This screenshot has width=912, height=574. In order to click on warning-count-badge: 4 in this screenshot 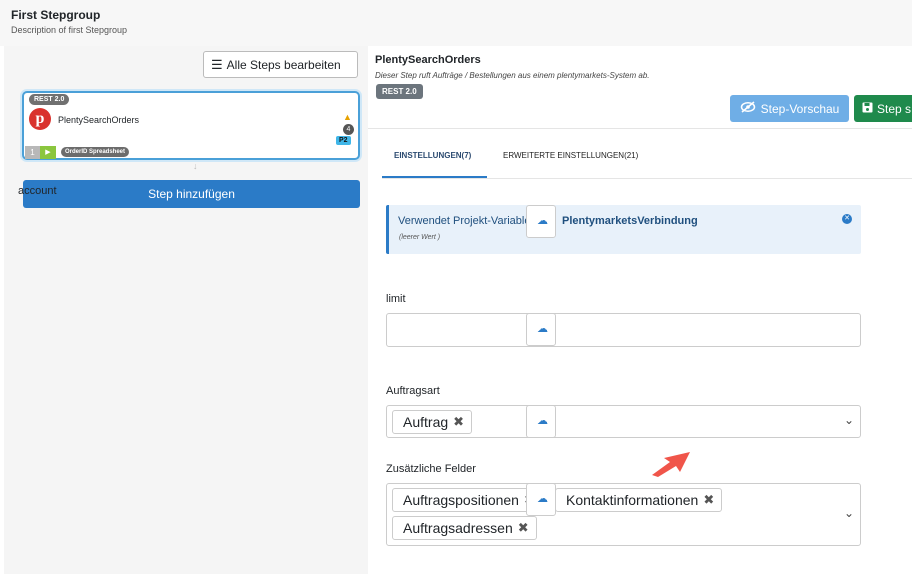, I will do `click(348, 129)`.